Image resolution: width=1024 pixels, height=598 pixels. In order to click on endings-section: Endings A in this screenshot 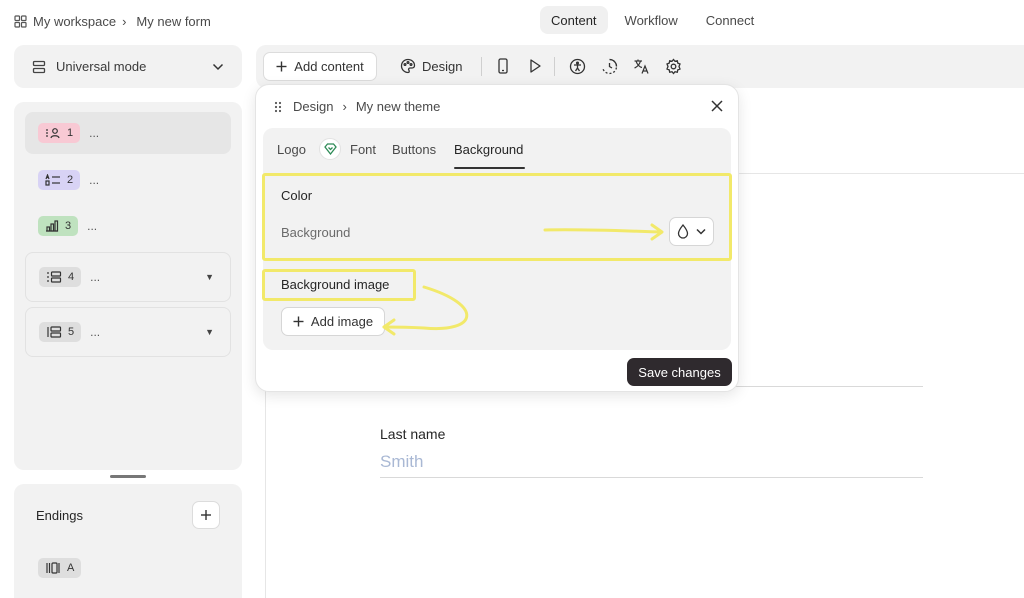, I will do `click(128, 541)`.